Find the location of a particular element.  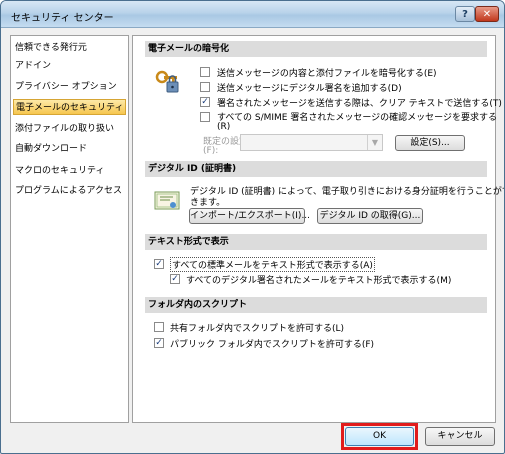

sidebar-item-programmatic-access: プログラムによるアクセス is located at coordinates (69, 191).